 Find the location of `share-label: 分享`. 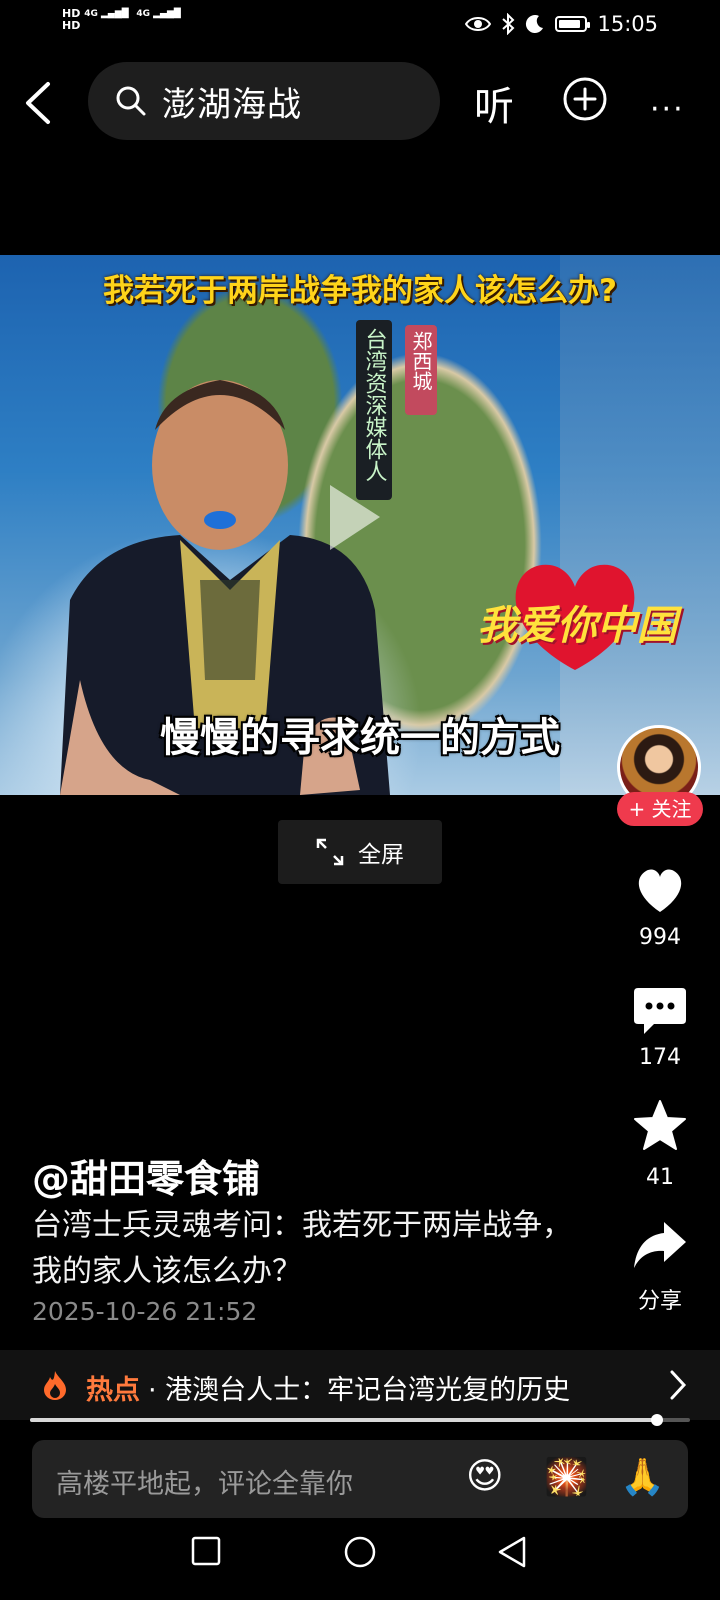

share-label: 分享 is located at coordinates (659, 1301).